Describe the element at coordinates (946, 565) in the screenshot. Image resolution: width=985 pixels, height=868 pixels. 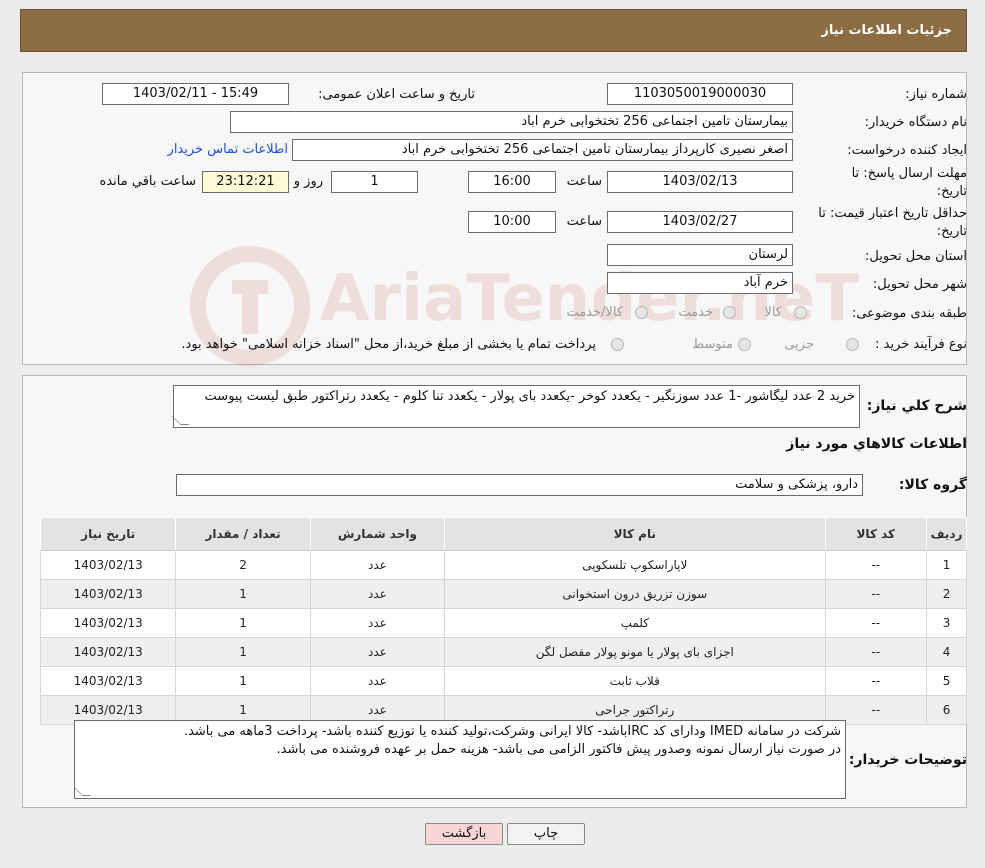
I see `cell-row: 1` at that location.